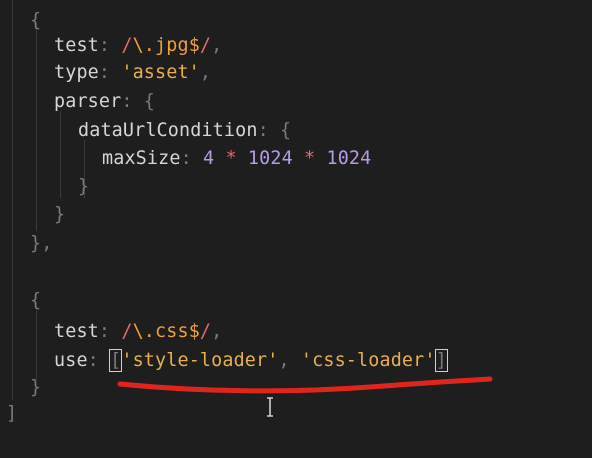 The height and width of the screenshot is (458, 592). I want to click on code-line: test: /\.jpg$/,, so click(138, 45).